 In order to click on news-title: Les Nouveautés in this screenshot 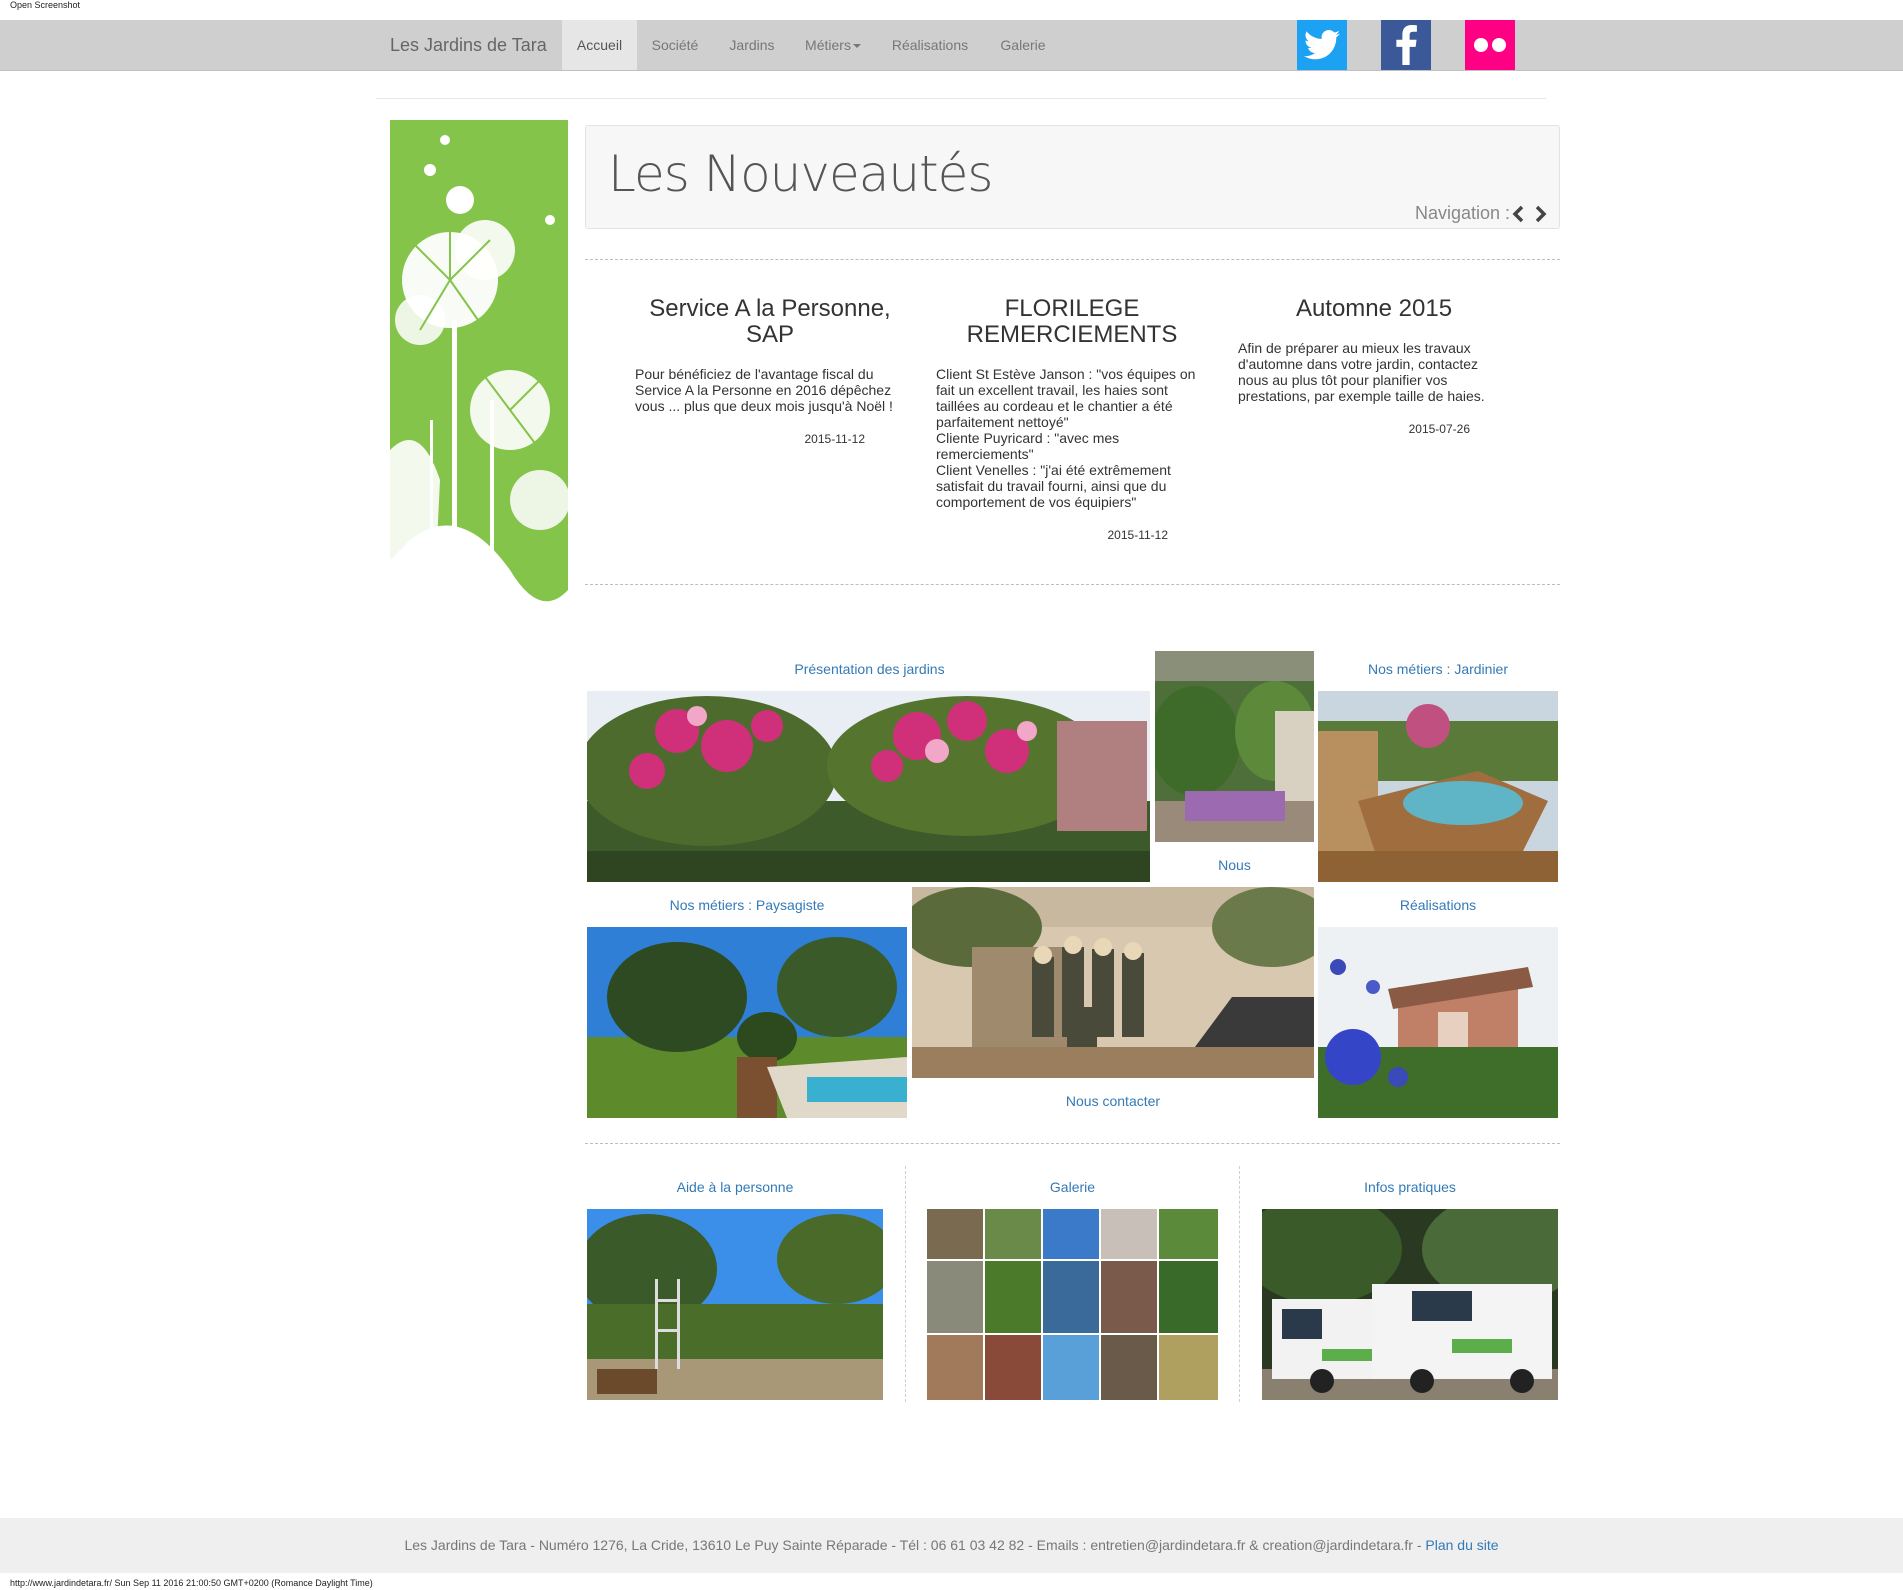, I will do `click(800, 174)`.